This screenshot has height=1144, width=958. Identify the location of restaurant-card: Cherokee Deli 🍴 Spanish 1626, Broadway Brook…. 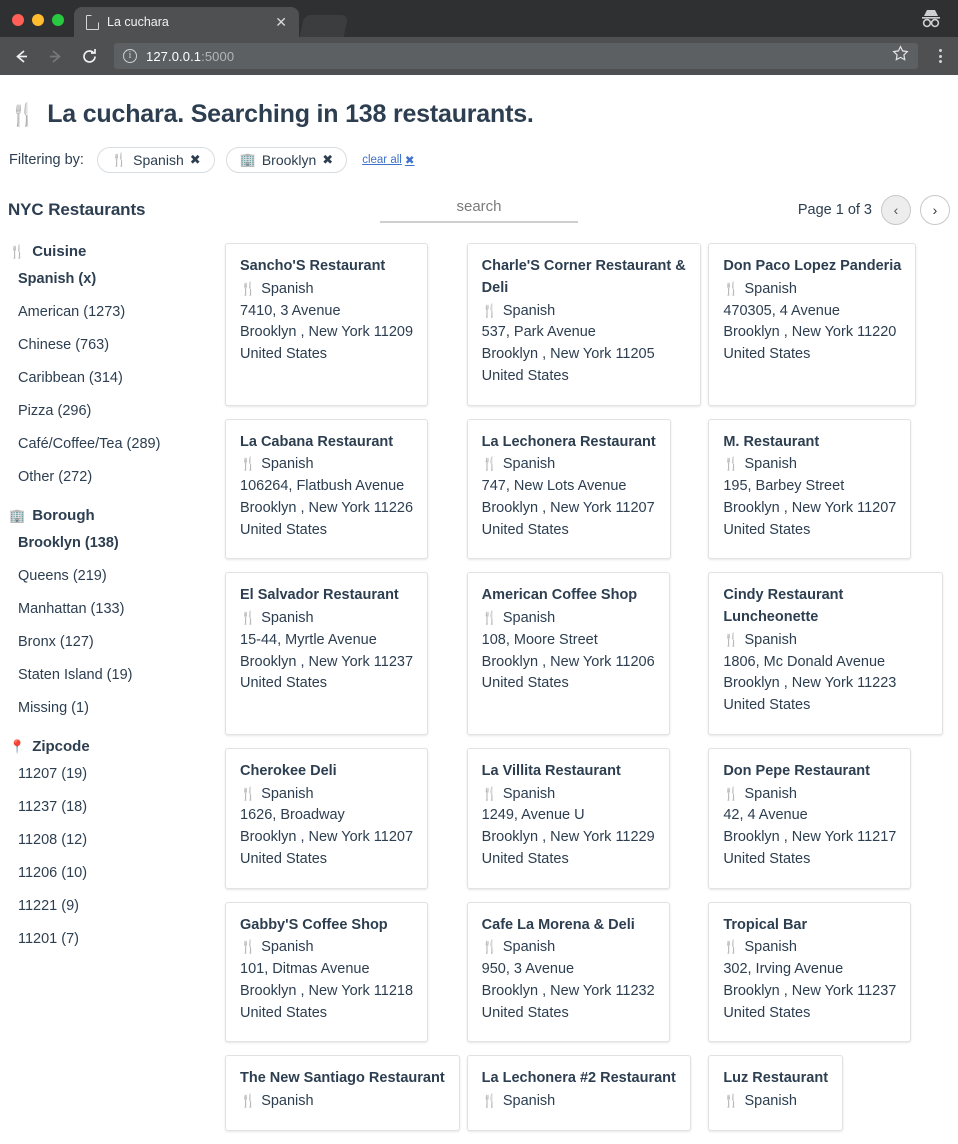
(327, 818).